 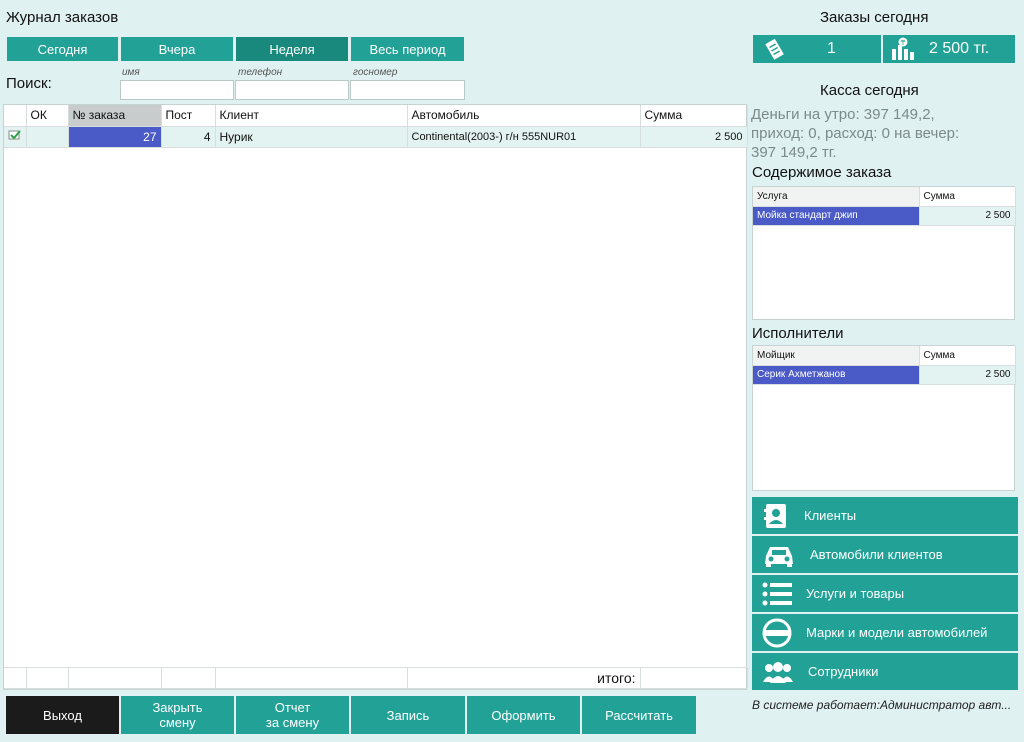 What do you see at coordinates (115, 137) in the screenshot?
I see `row-order-number: 27` at bounding box center [115, 137].